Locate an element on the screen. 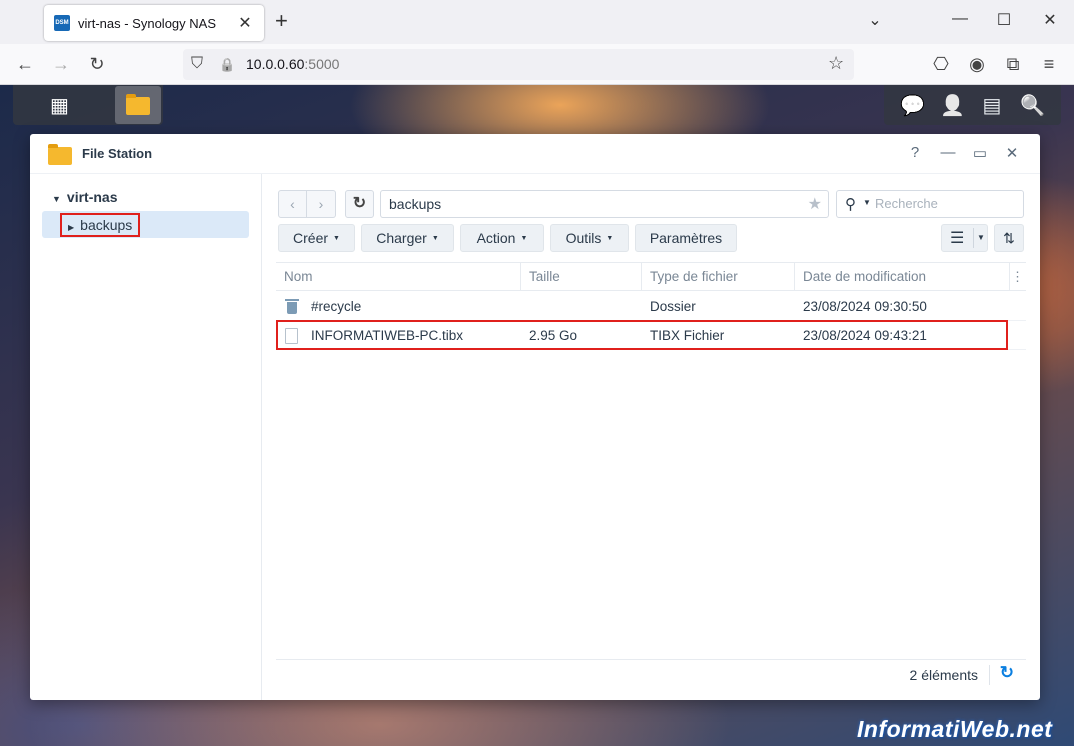 This screenshot has height=746, width=1074. url-bar: ⛉ 🔒 10.0.0.60:5000 ☆ is located at coordinates (518, 64).